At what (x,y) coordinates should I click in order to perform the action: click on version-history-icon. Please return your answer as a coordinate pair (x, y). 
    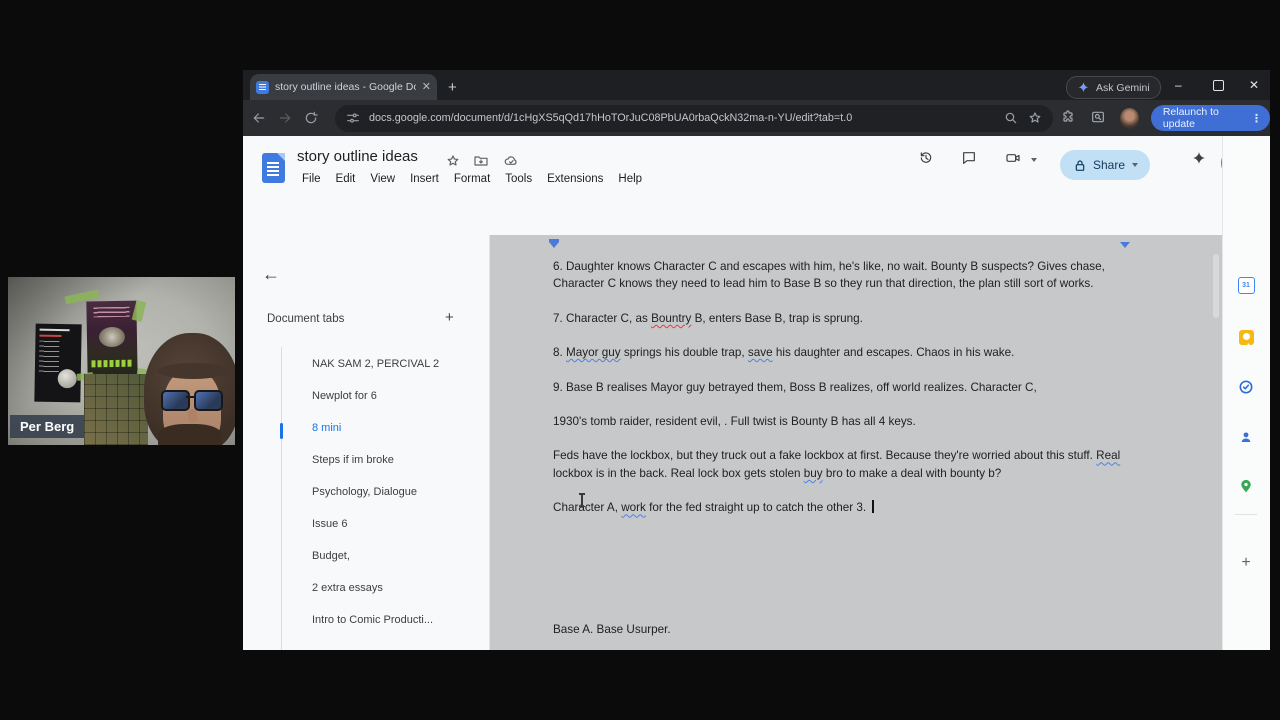
    Looking at the image, I should click on (928, 160).